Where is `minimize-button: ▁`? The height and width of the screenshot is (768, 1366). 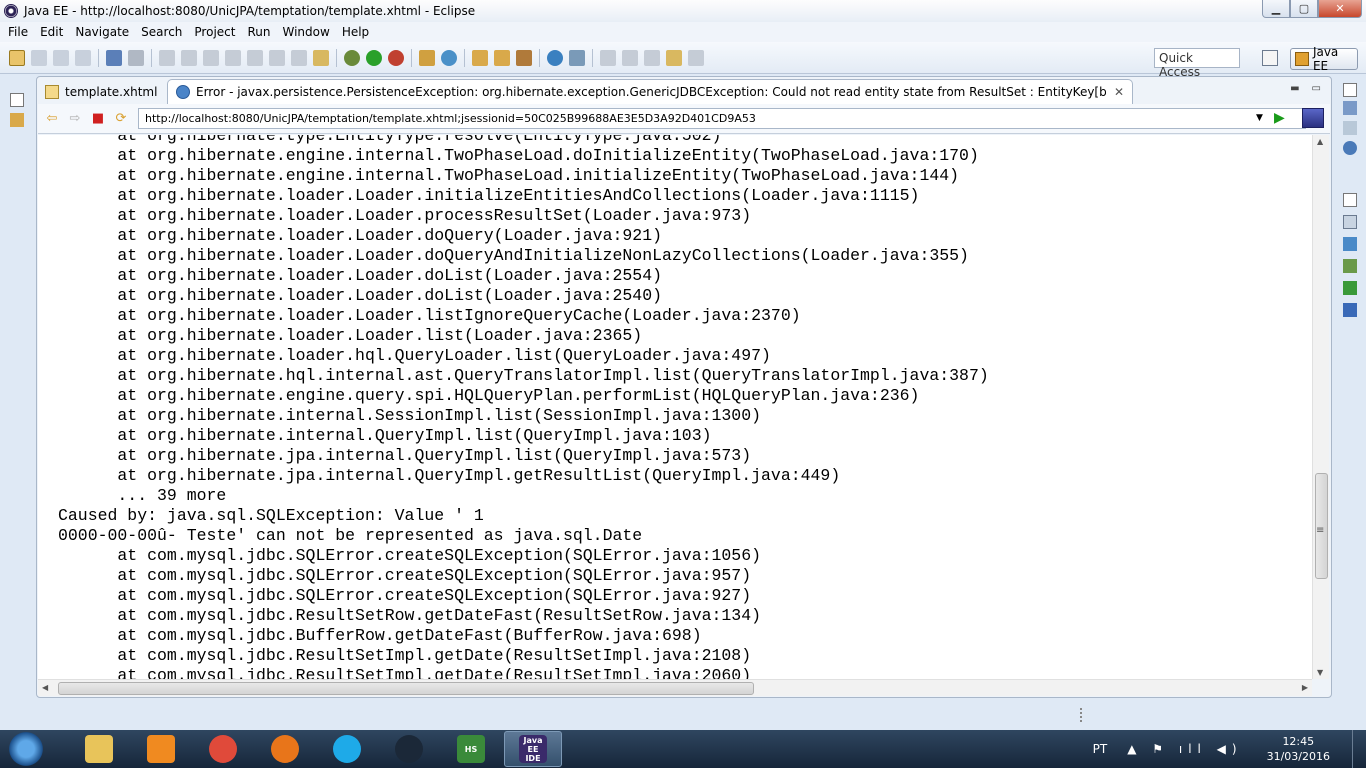
minimize-button: ▁ is located at coordinates (1276, 9).